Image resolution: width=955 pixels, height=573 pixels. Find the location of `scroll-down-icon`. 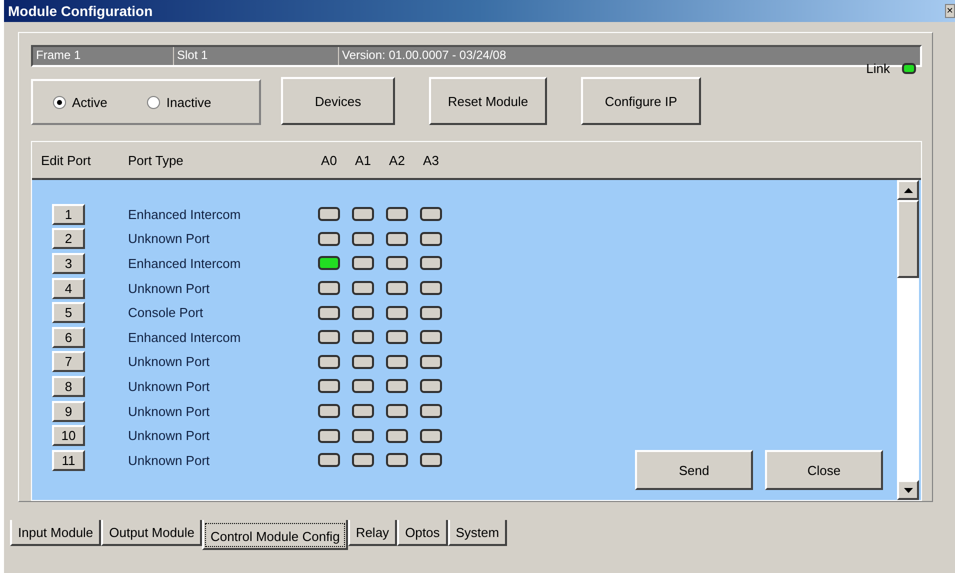

scroll-down-icon is located at coordinates (908, 490).